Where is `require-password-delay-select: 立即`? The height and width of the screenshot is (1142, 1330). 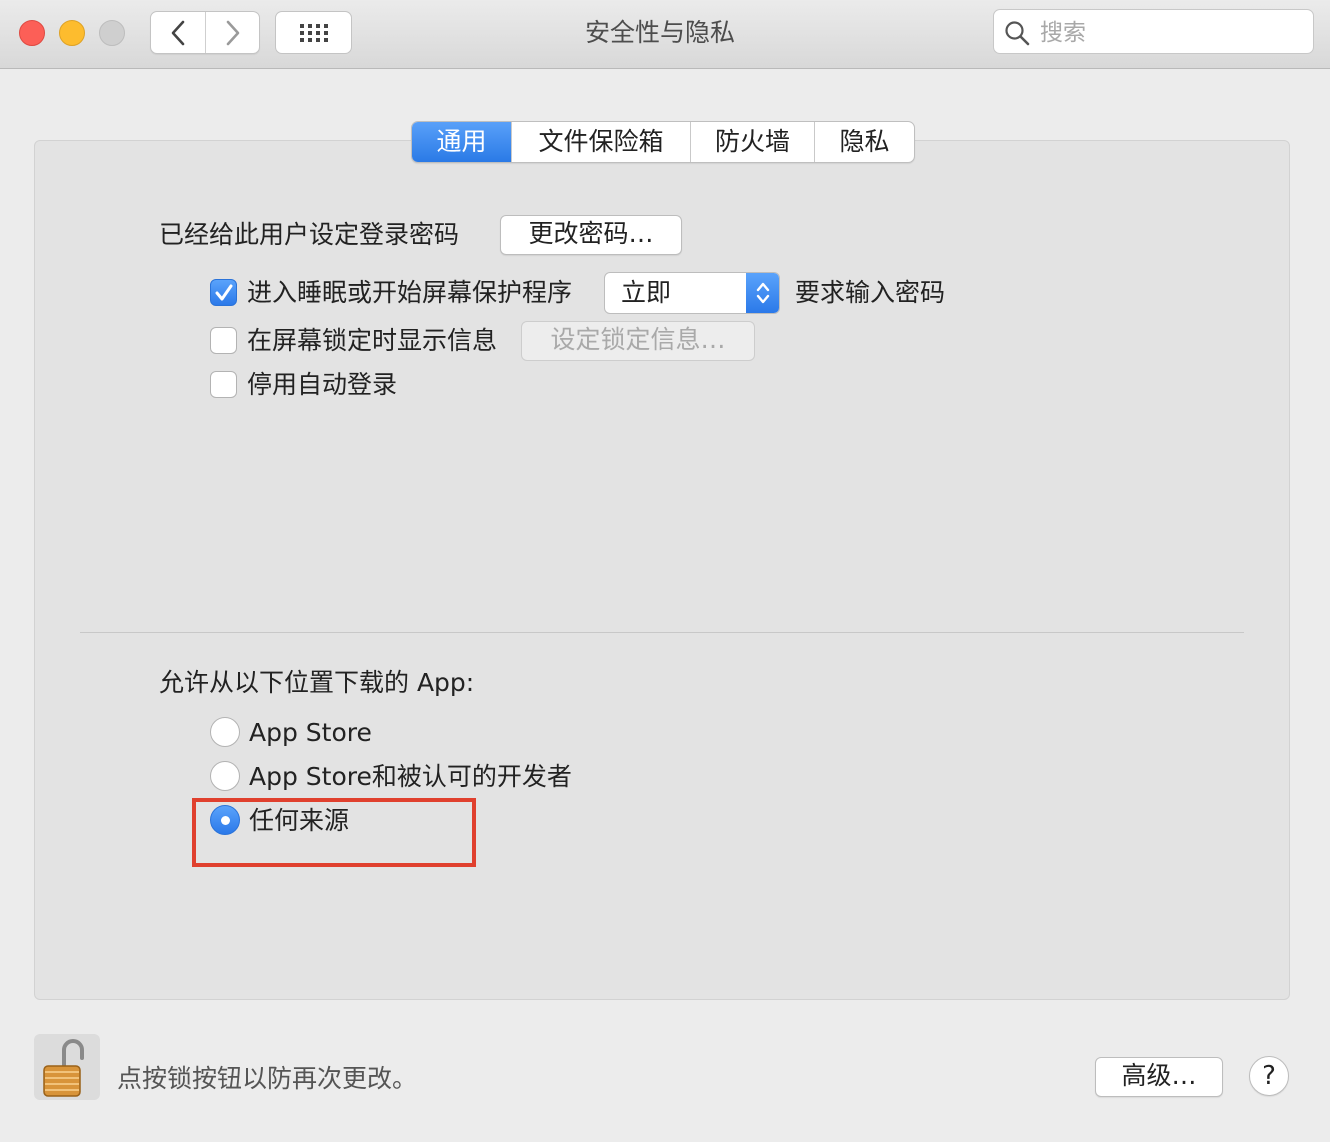 require-password-delay-select: 立即 is located at coordinates (692, 293).